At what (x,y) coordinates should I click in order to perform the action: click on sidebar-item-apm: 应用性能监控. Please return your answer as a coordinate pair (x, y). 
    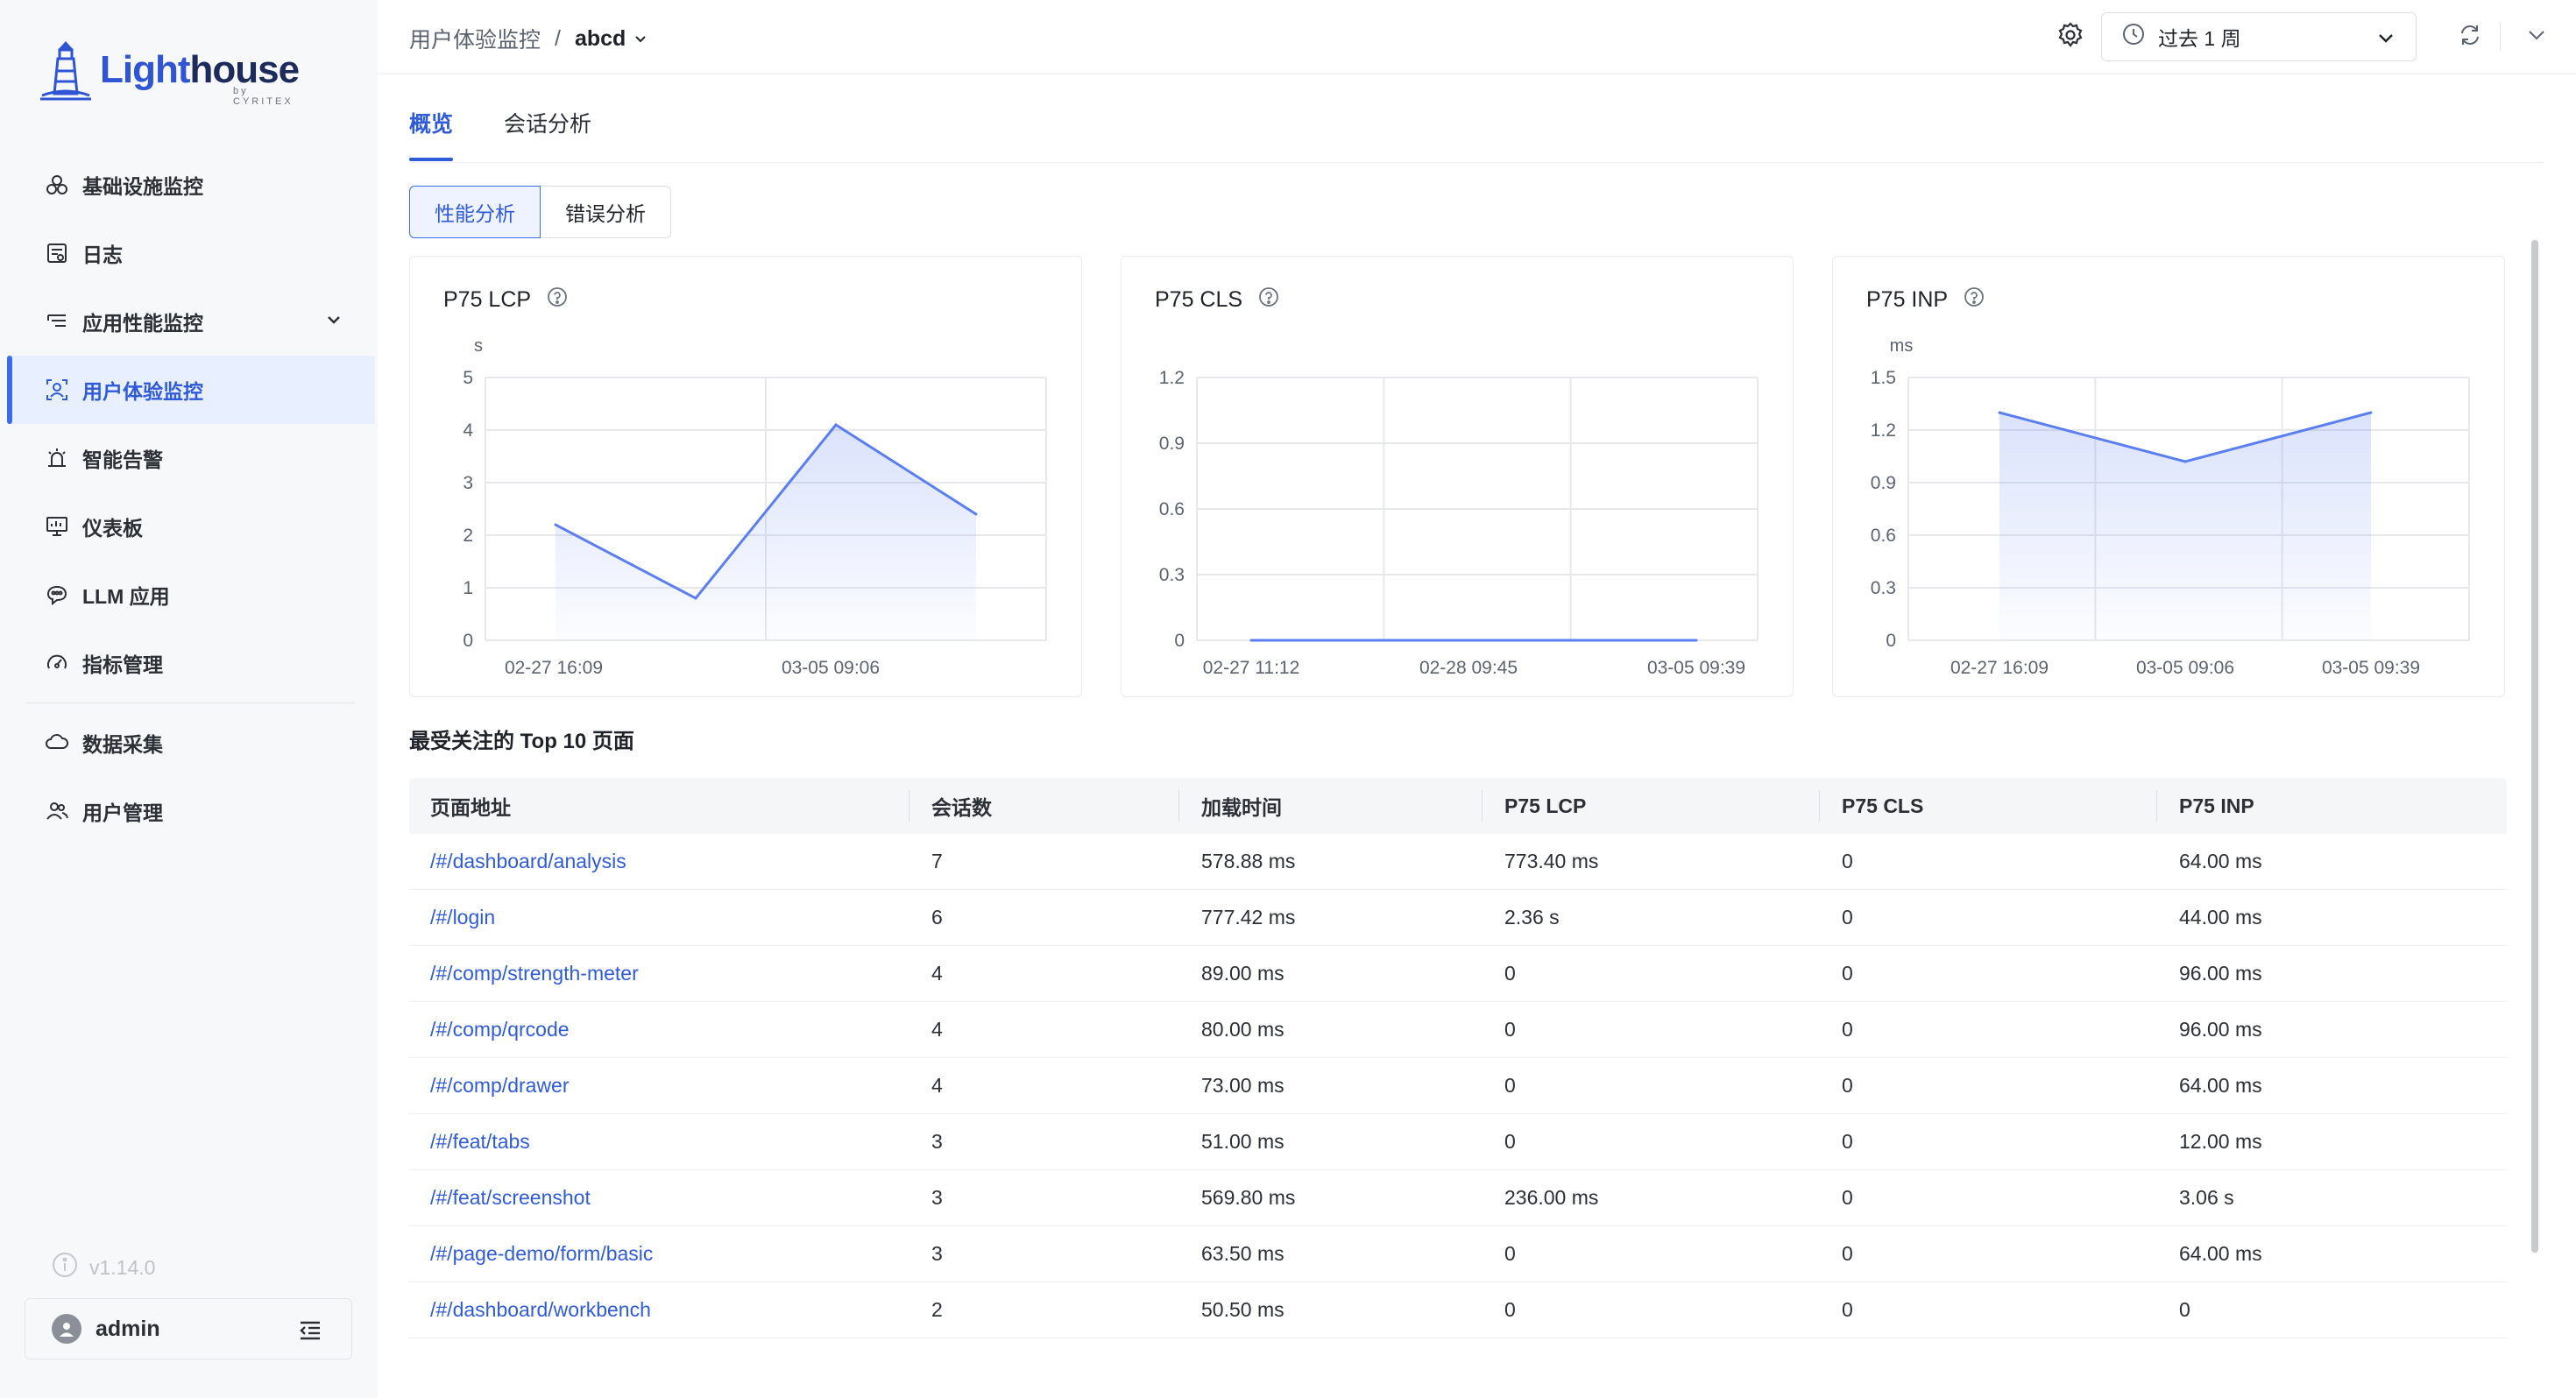
    Looking at the image, I should click on (191, 321).